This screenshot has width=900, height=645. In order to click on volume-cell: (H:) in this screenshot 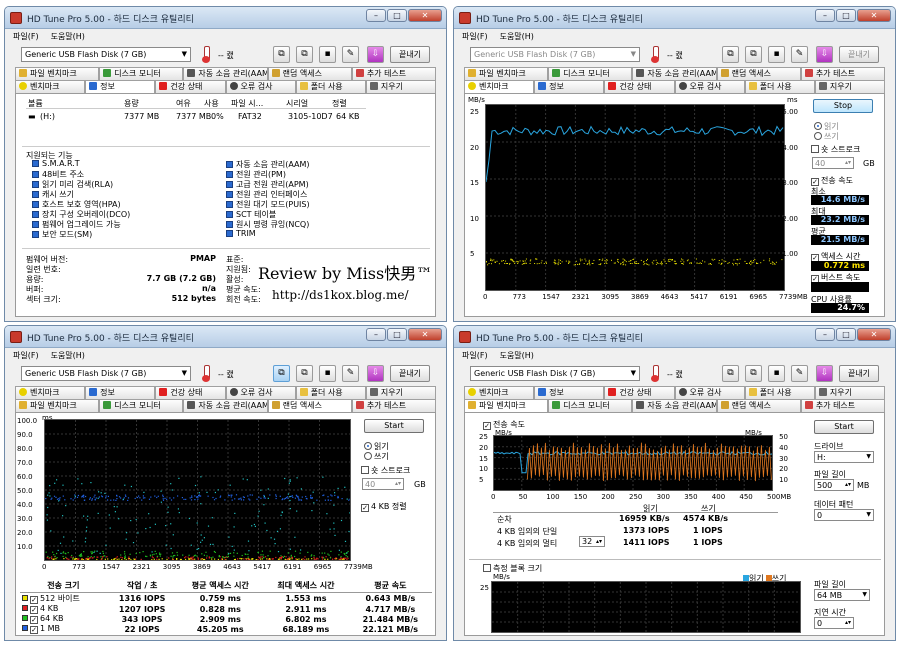, I will do `click(47, 116)`.